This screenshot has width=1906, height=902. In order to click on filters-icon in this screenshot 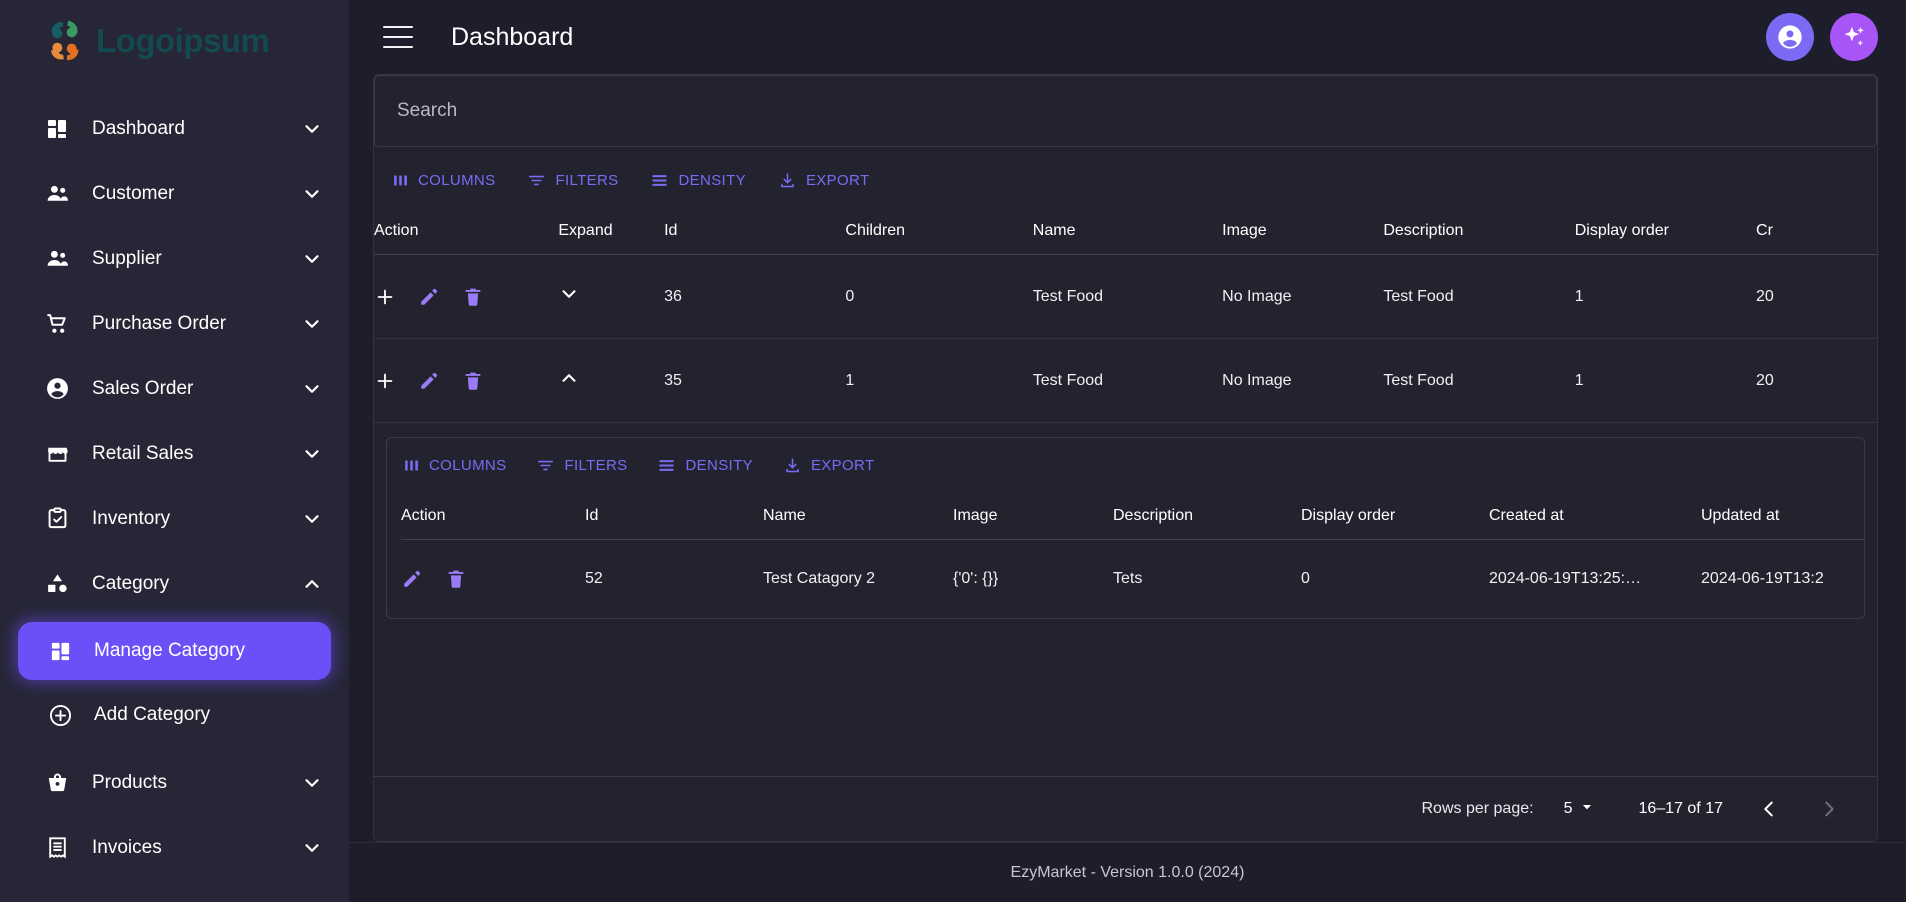, I will do `click(536, 180)`.